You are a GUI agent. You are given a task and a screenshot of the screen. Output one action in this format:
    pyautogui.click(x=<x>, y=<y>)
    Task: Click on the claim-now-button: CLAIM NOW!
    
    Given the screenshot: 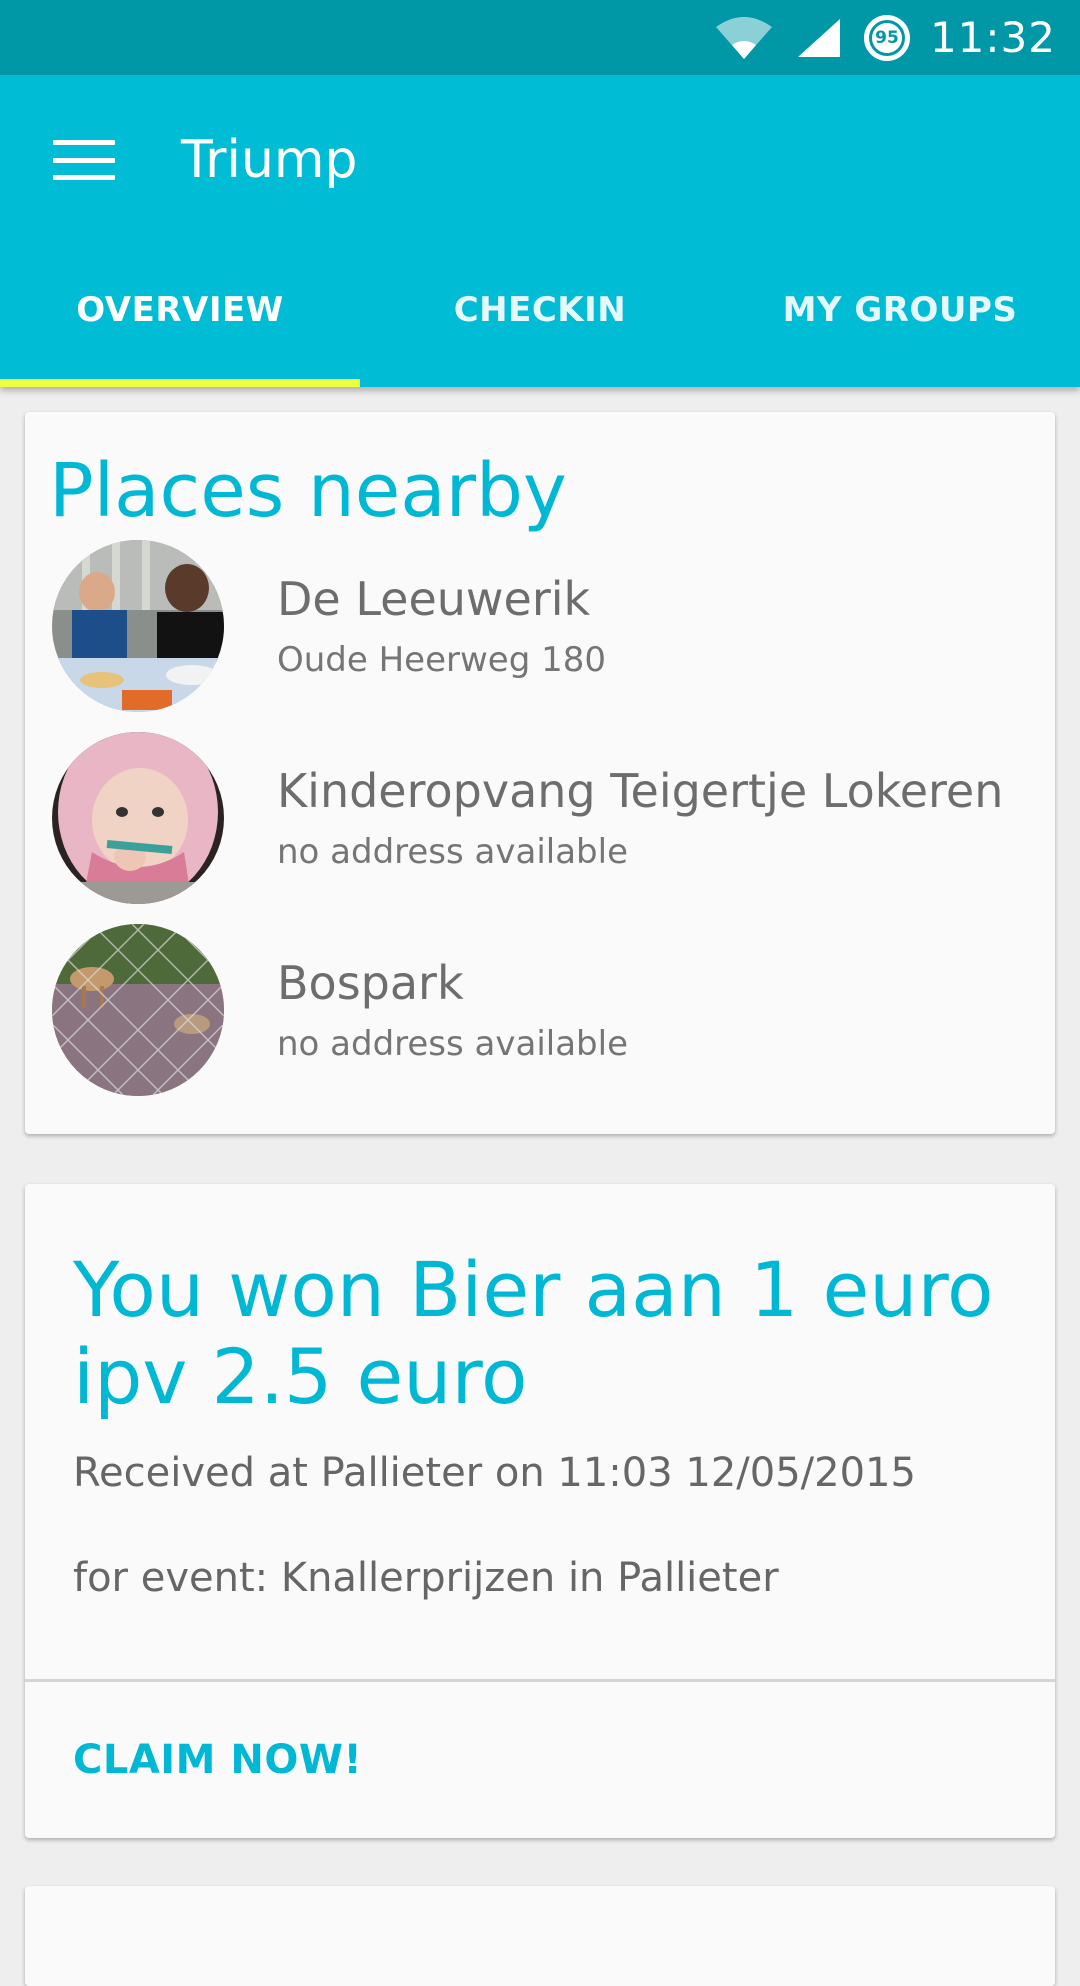 What is the action you would take?
    pyautogui.click(x=217, y=1760)
    